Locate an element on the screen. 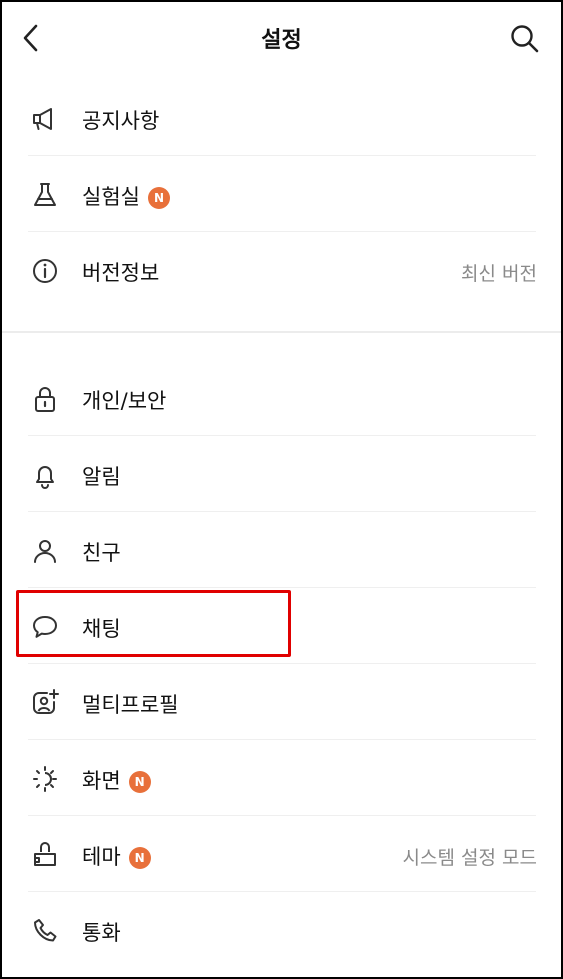 The image size is (563, 979). menu-item-display: 화면 N is located at coordinates (281, 778).